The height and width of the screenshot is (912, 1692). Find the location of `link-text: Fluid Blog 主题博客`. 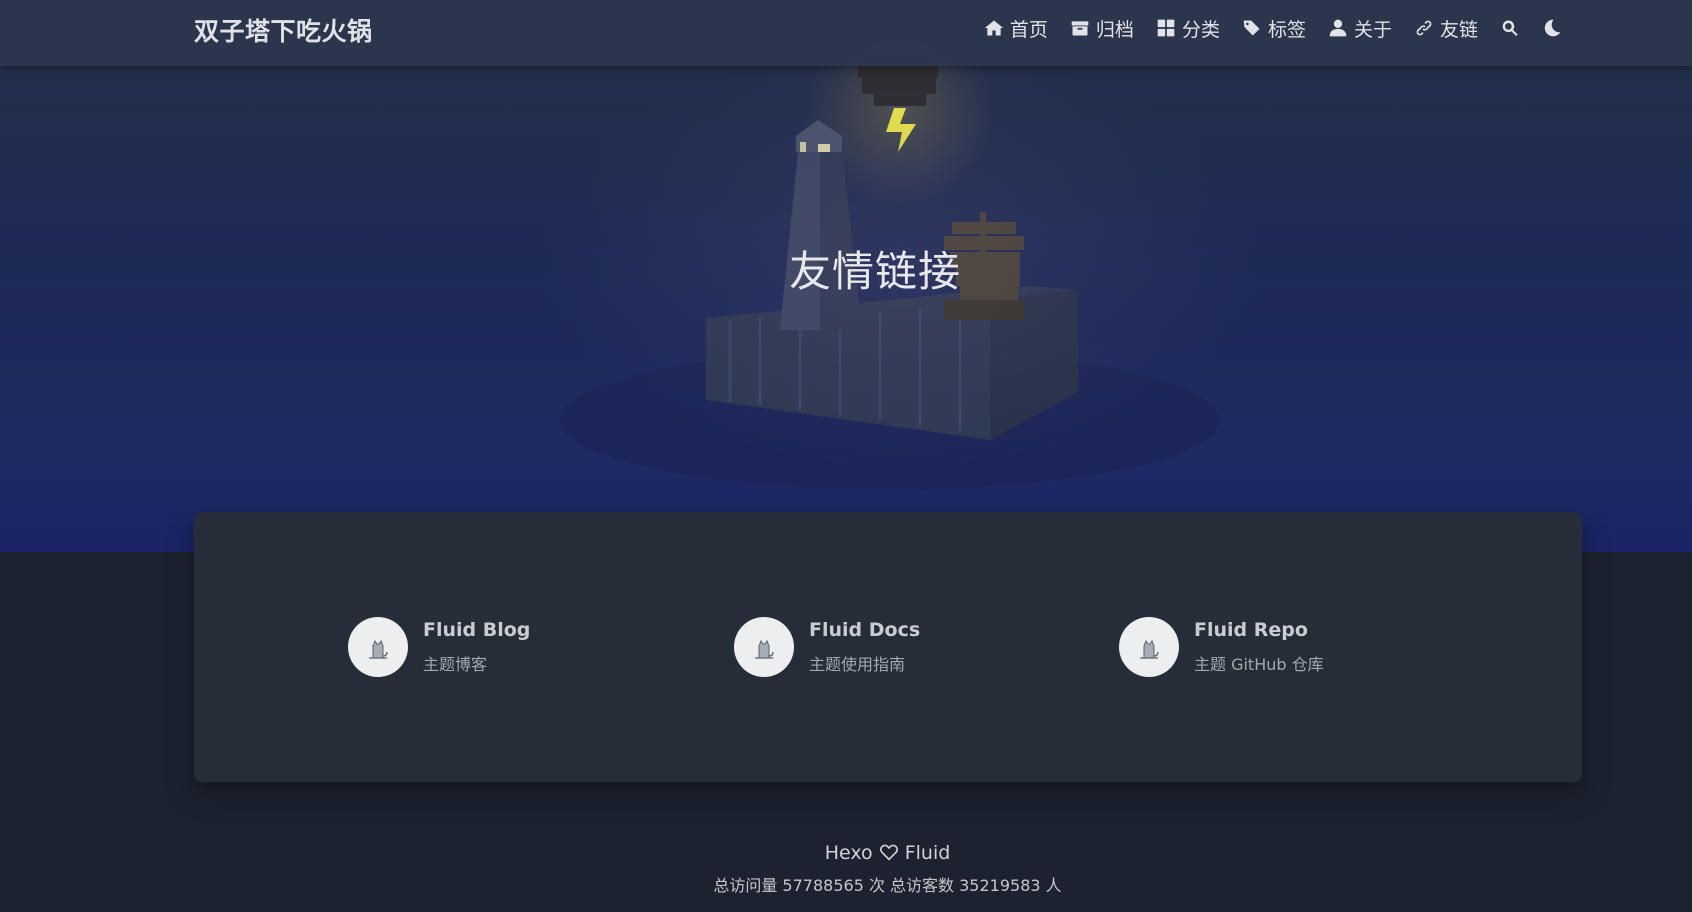

link-text: Fluid Blog 主题博客 is located at coordinates (476, 647).